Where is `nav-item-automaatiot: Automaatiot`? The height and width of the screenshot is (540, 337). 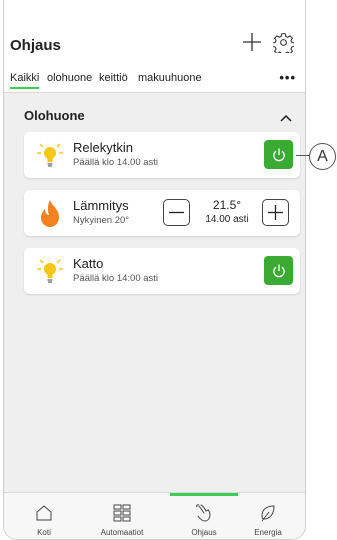 nav-item-automaatiot: Automaatiot is located at coordinates (122, 516).